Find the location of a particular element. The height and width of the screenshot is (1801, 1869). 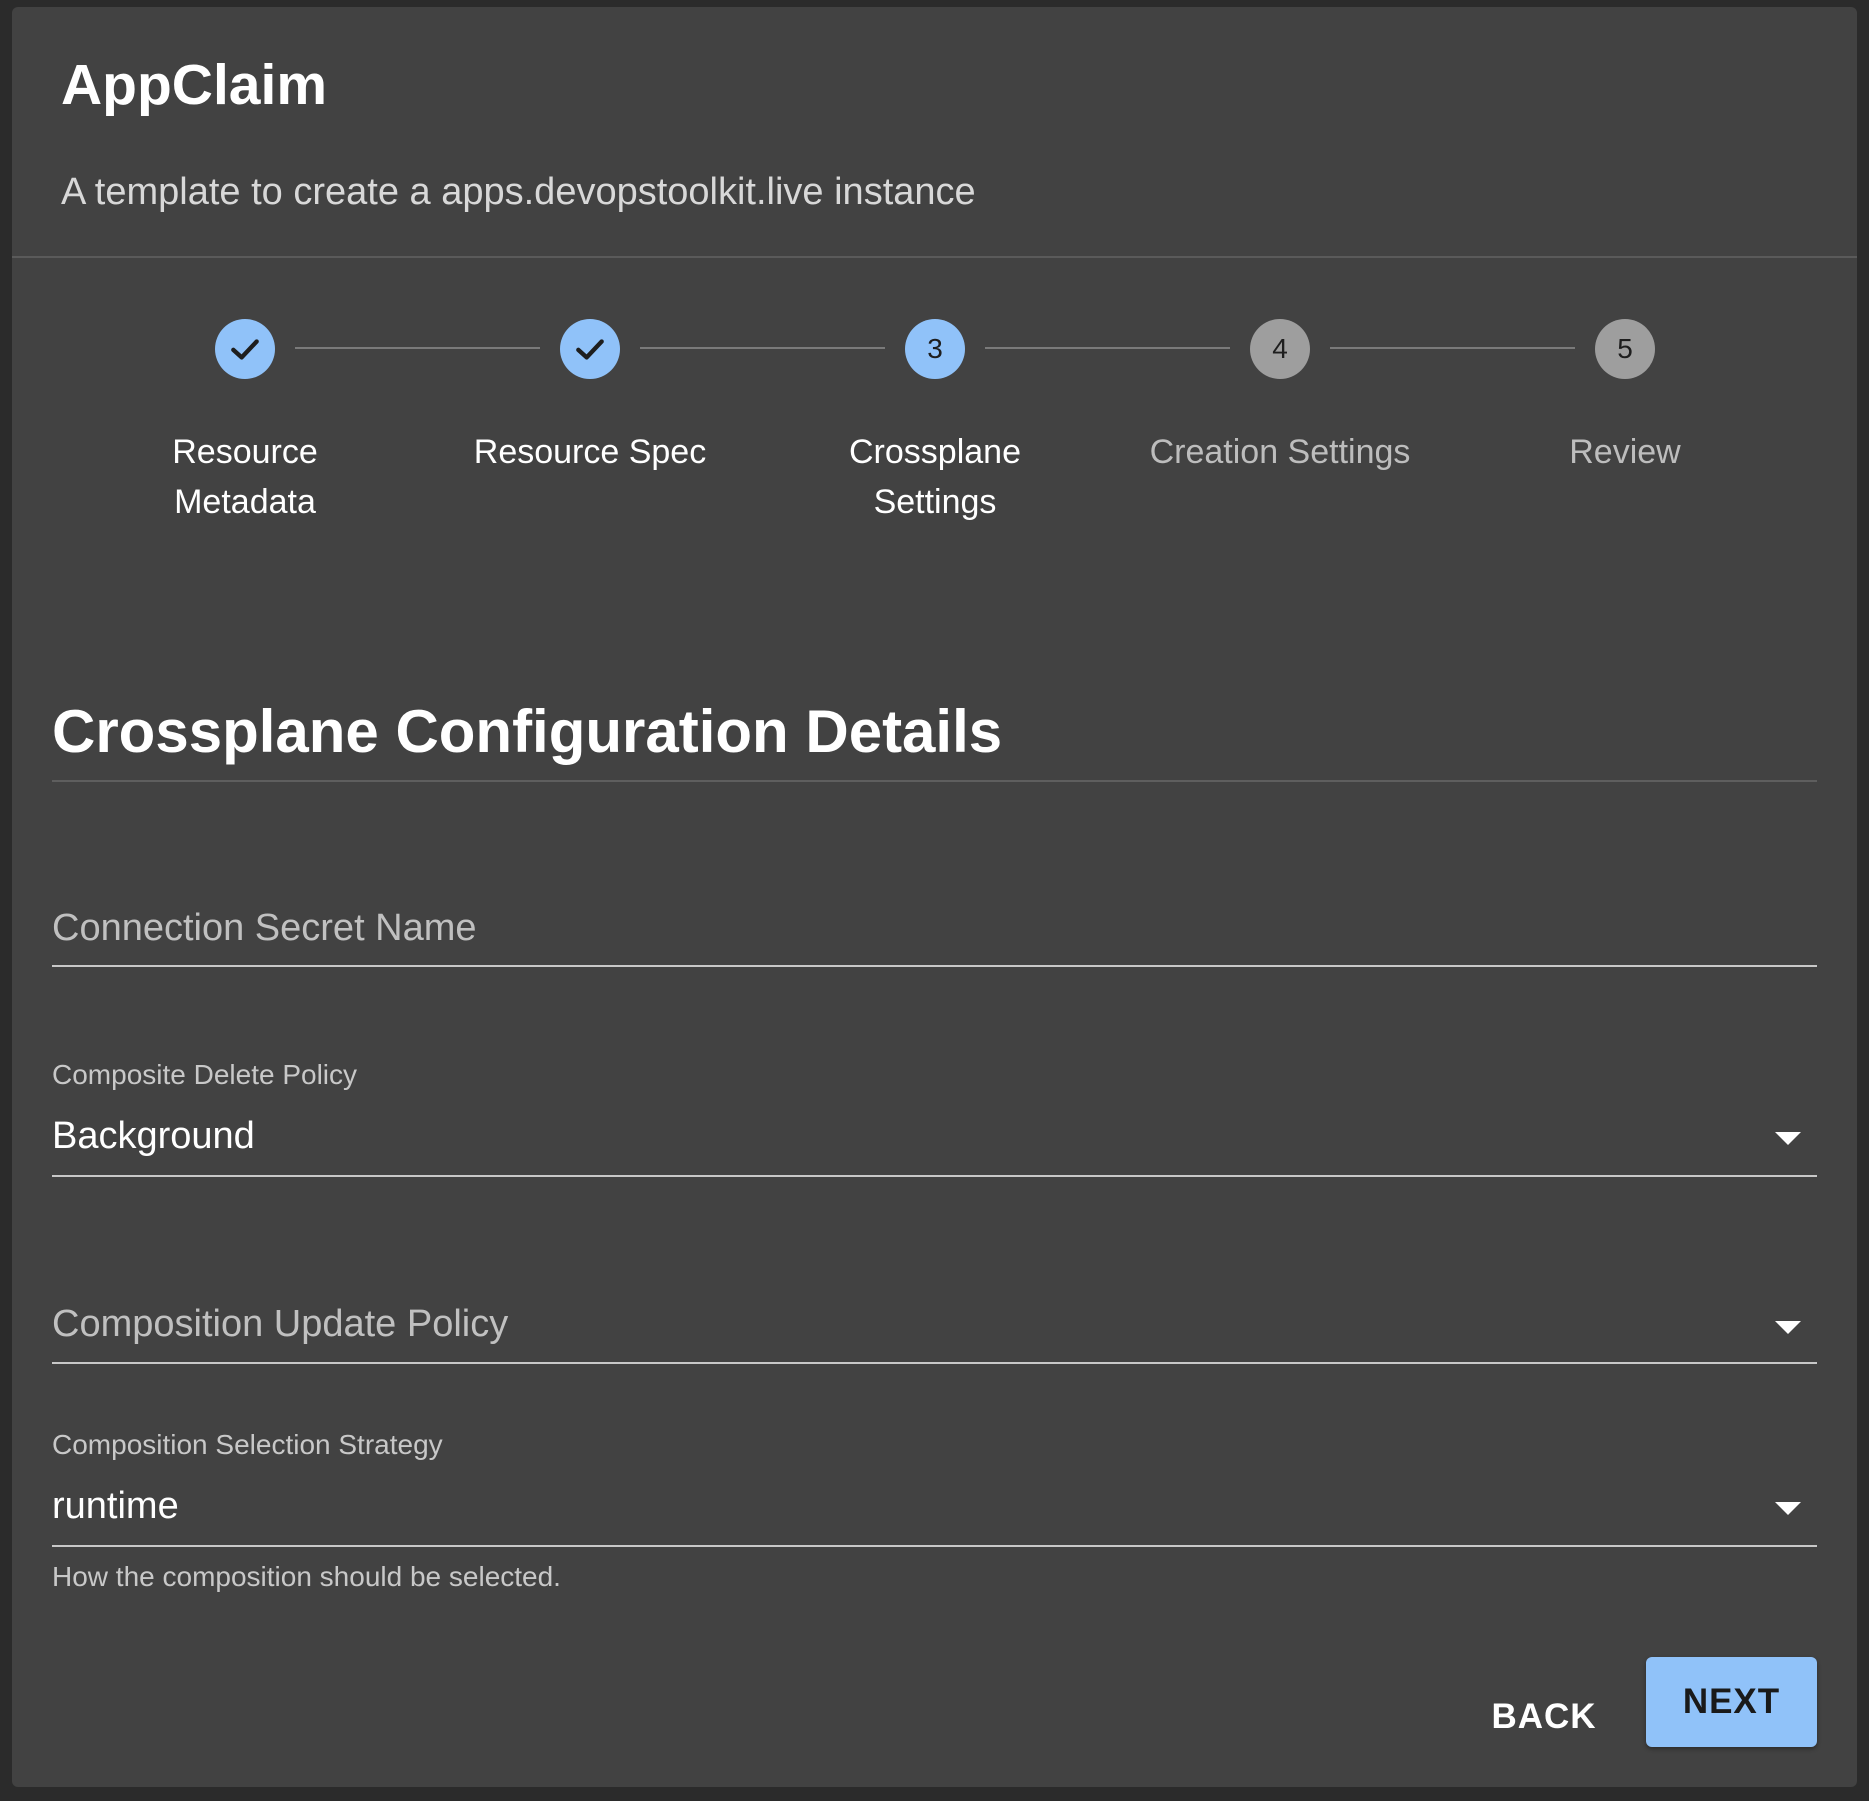

step-3-indicator: 3 is located at coordinates (935, 349).